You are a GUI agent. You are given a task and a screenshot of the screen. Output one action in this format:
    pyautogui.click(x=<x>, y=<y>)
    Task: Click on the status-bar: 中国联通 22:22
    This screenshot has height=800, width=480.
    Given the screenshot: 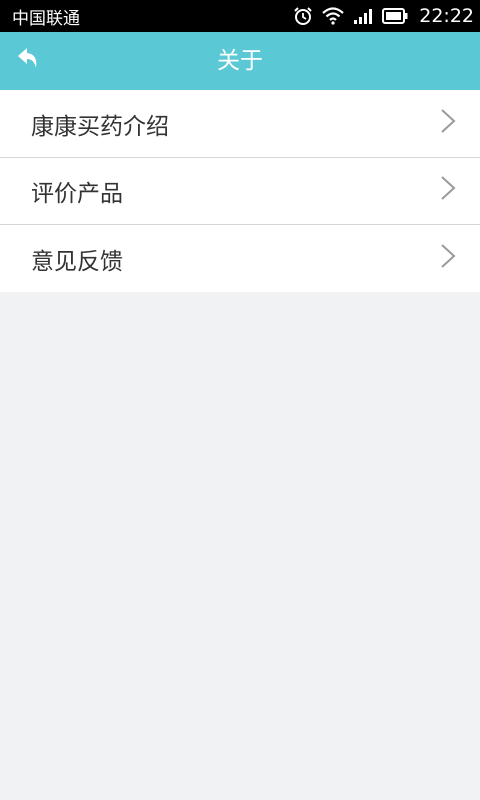 What is the action you would take?
    pyautogui.click(x=240, y=16)
    